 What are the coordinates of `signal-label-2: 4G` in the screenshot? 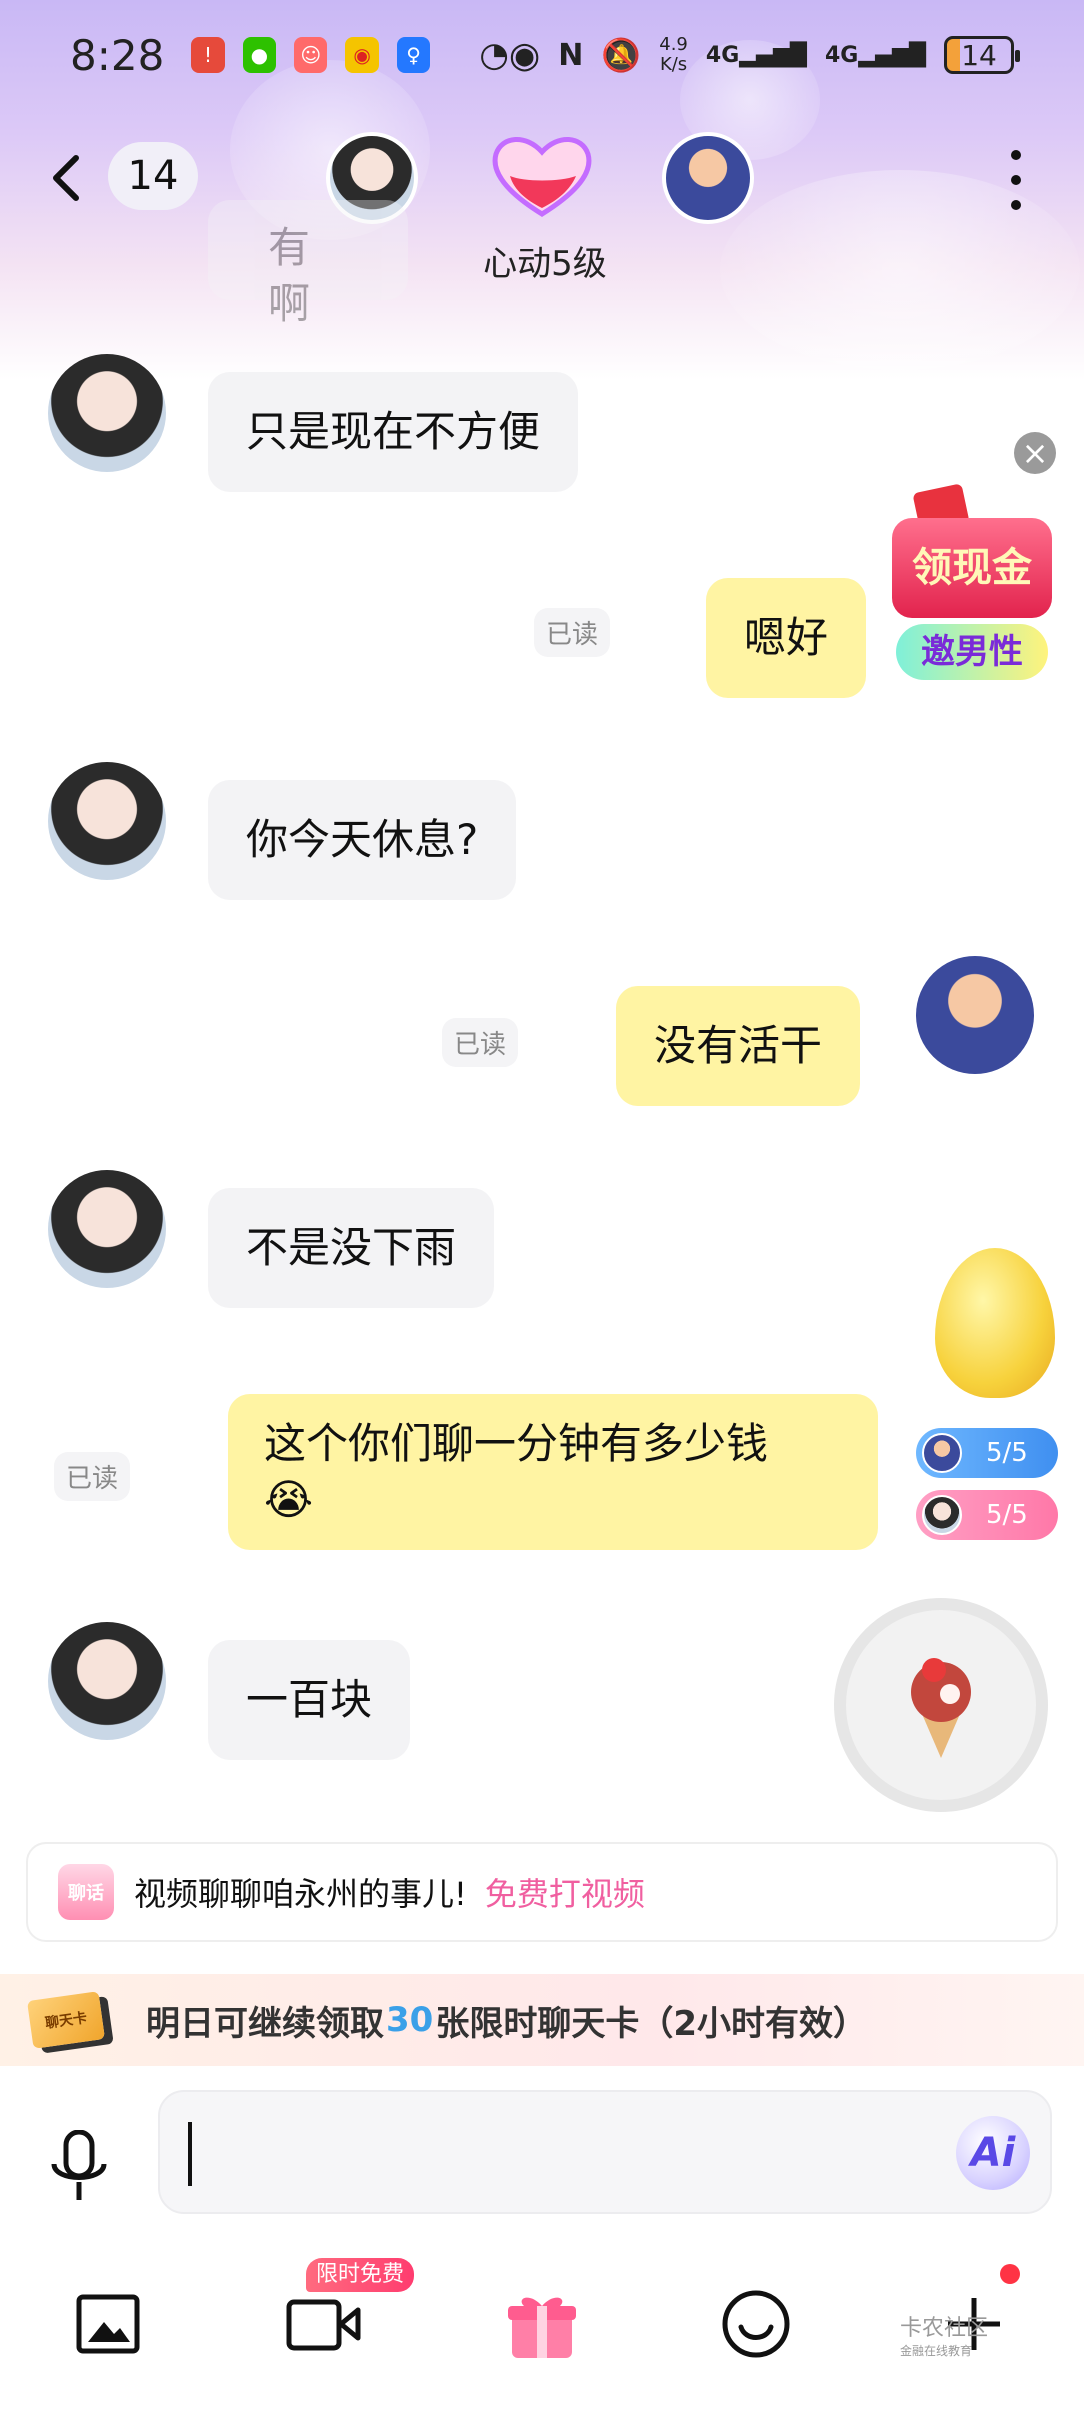 It's located at (841, 55).